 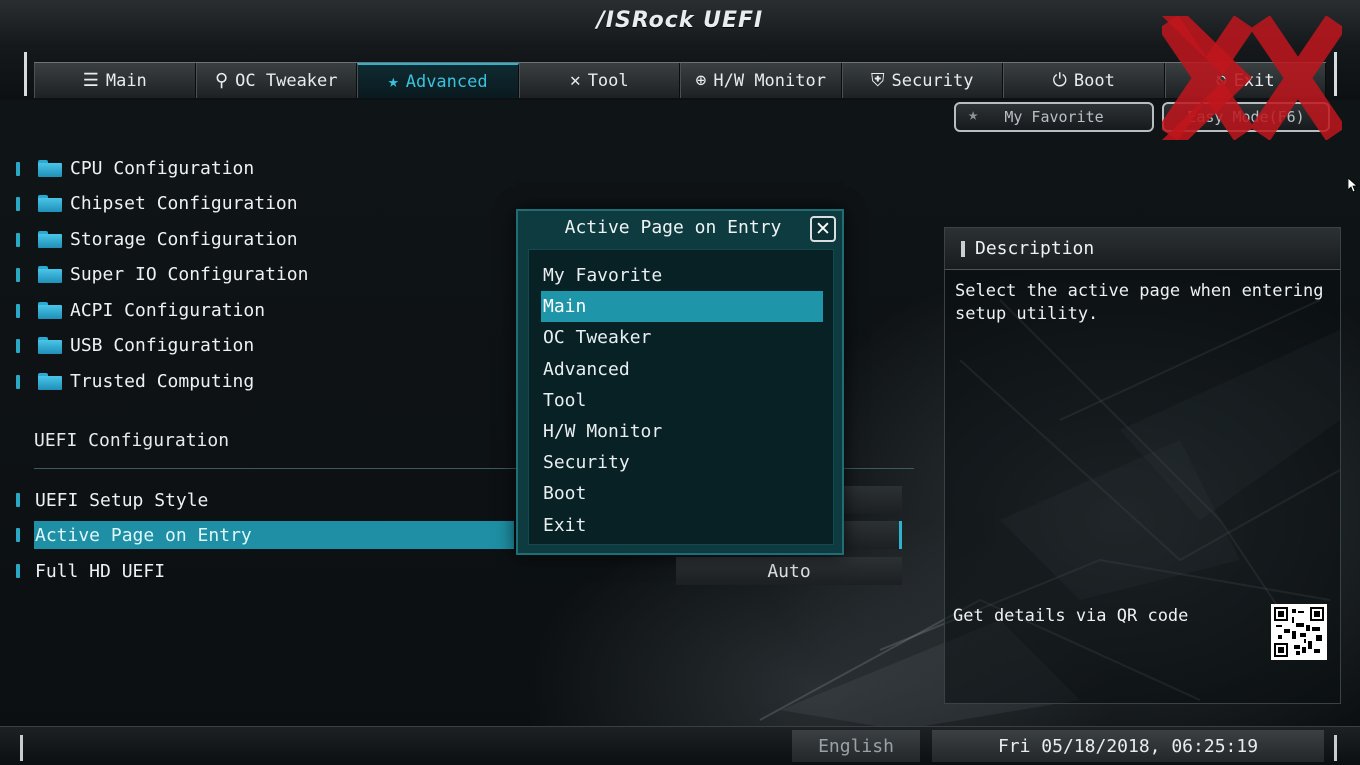 I want to click on menu-item-super-io-configuration: Super IO Configuration, so click(x=173, y=274).